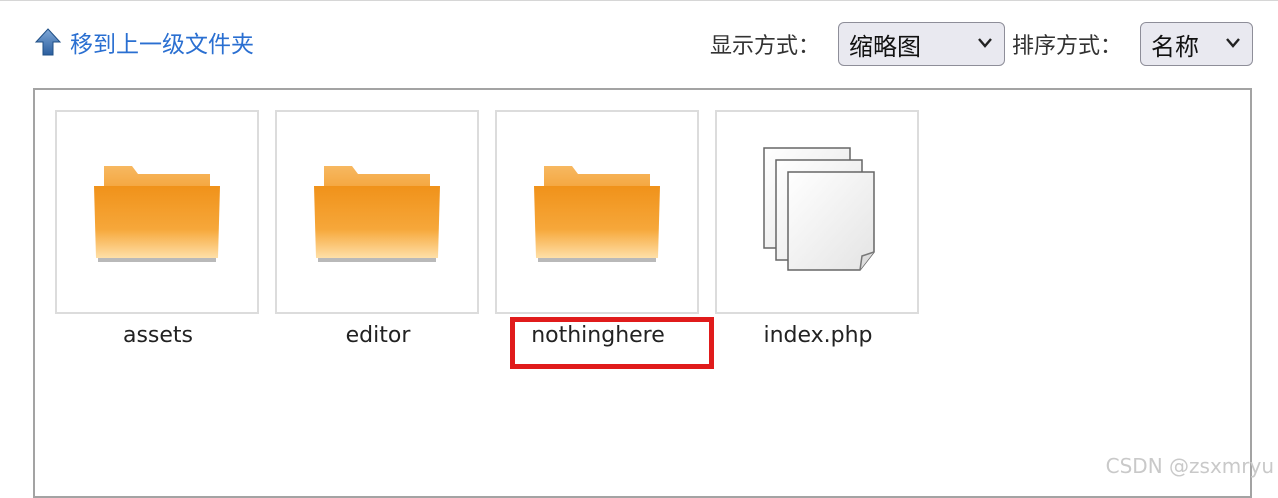 This screenshot has width=1278, height=498. I want to click on file-name: index.php, so click(818, 335).